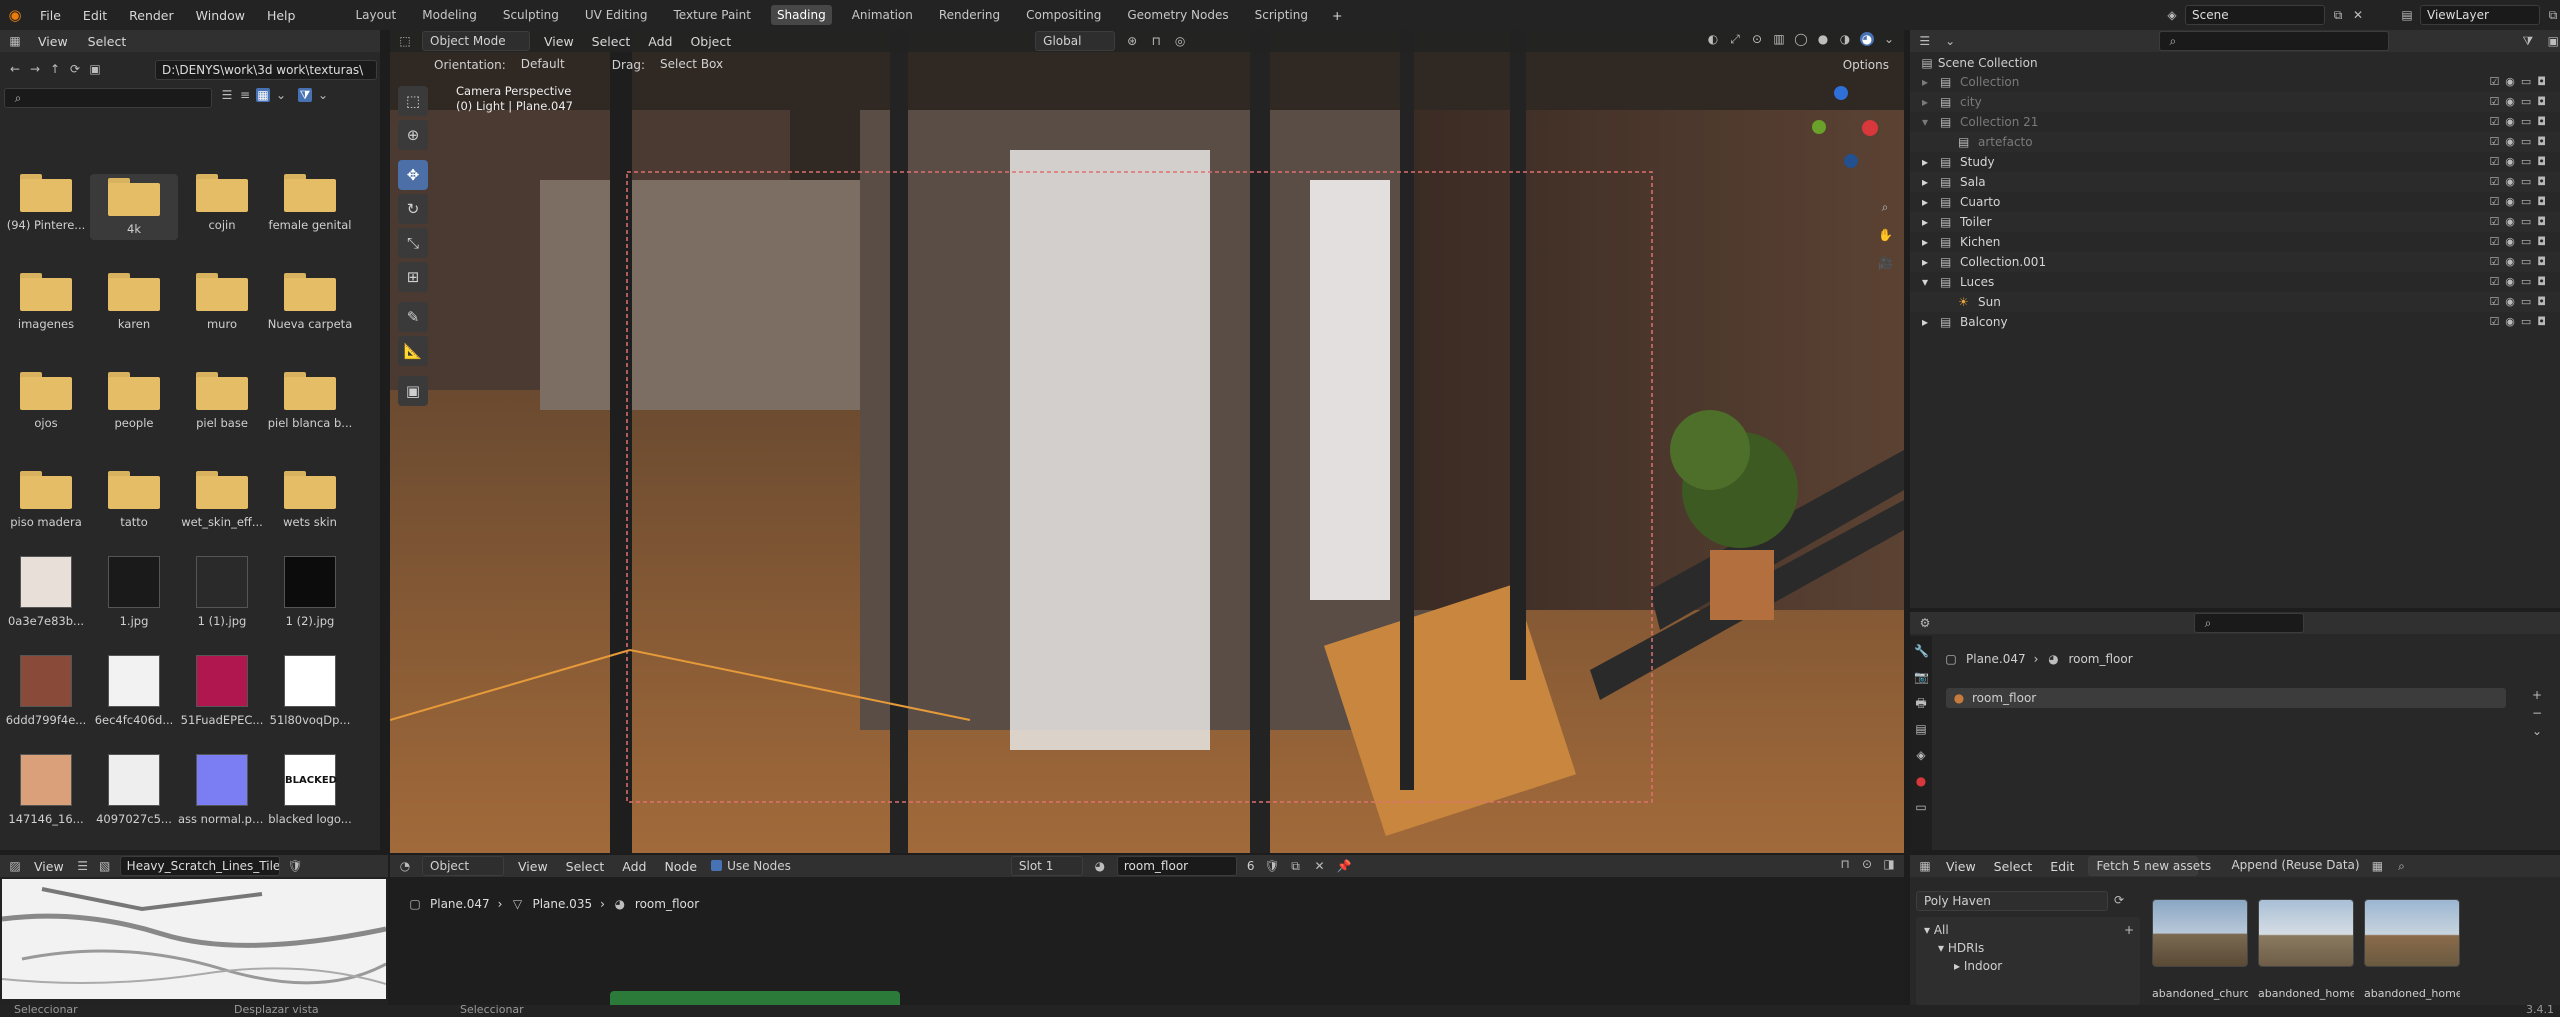  I want to click on editor-type-icon: ▦, so click(15, 41).